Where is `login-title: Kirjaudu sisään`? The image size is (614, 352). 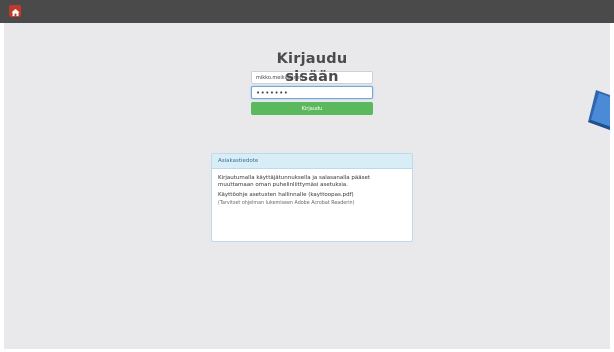
login-title: Kirjaudu sisään is located at coordinates (312, 68).